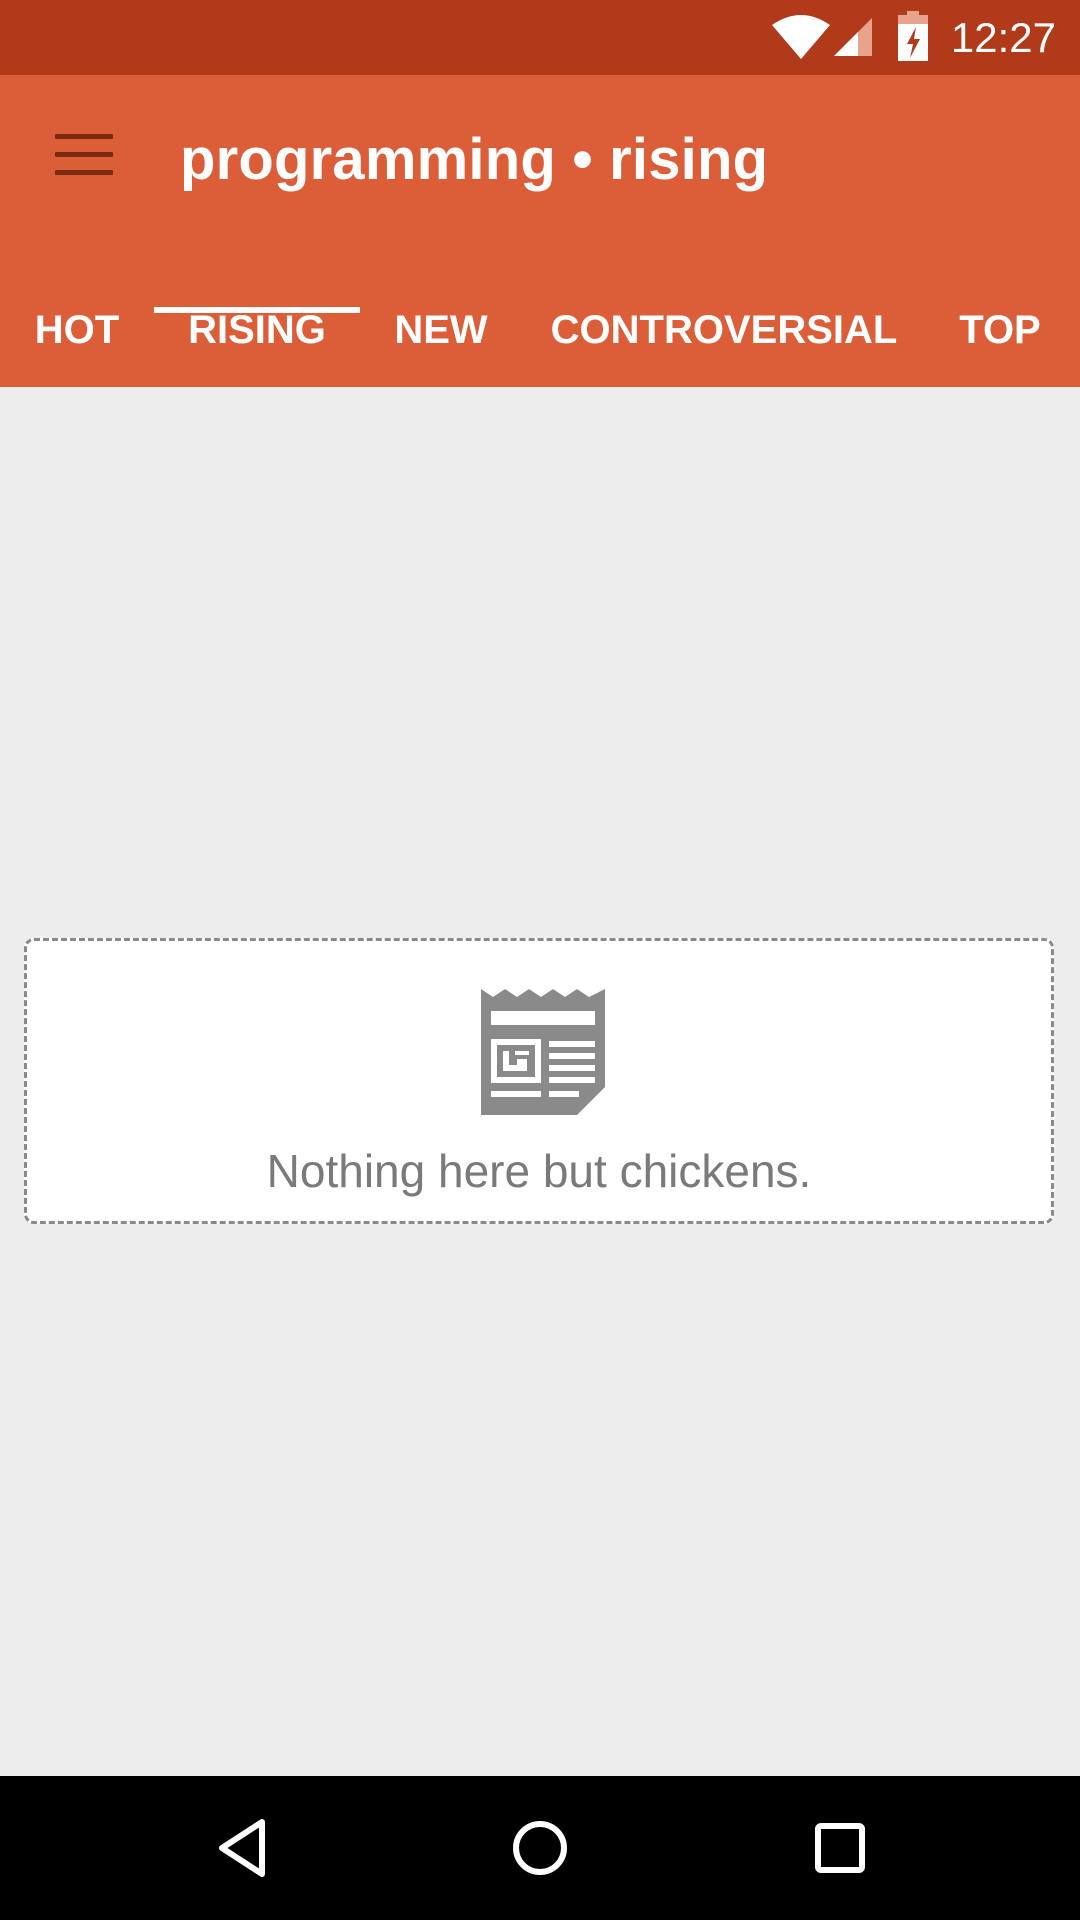 The height and width of the screenshot is (1920, 1080). I want to click on back-button, so click(242, 1848).